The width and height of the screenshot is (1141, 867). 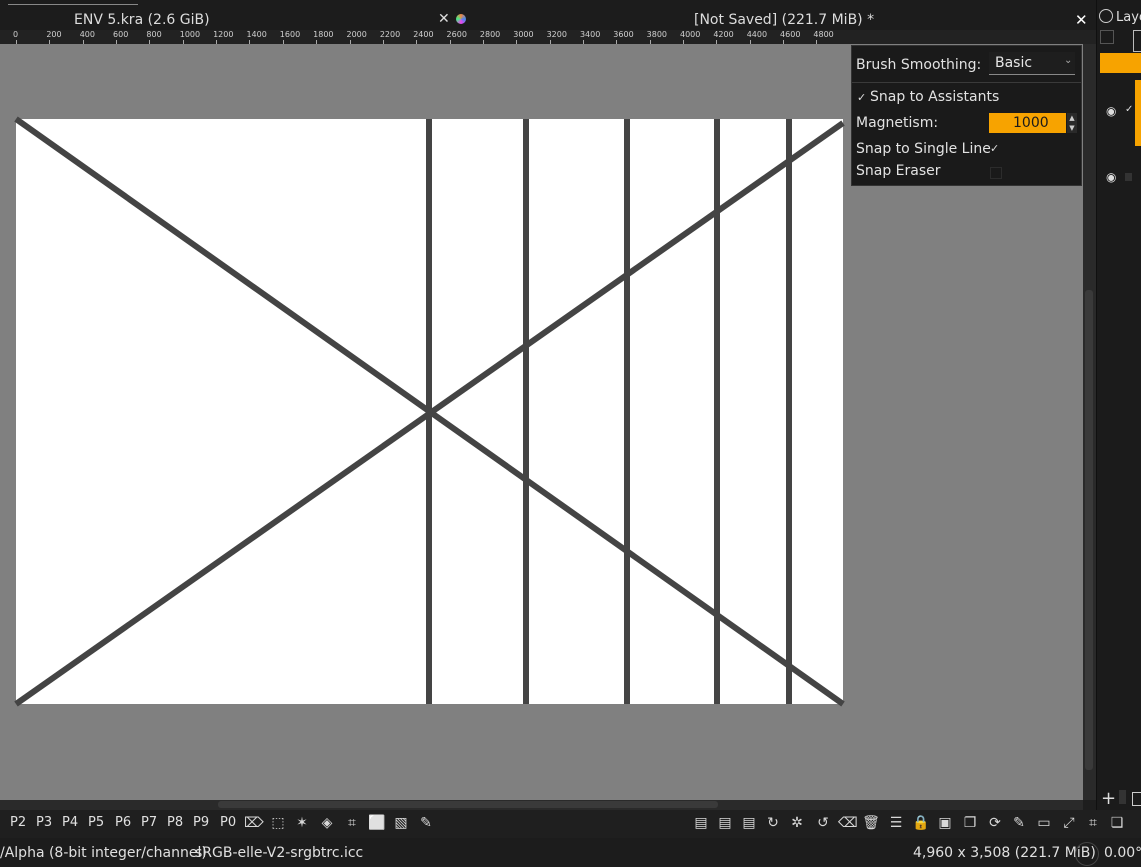 What do you see at coordinates (757, 34) in the screenshot?
I see `ruler-tick-label: 4400` at bounding box center [757, 34].